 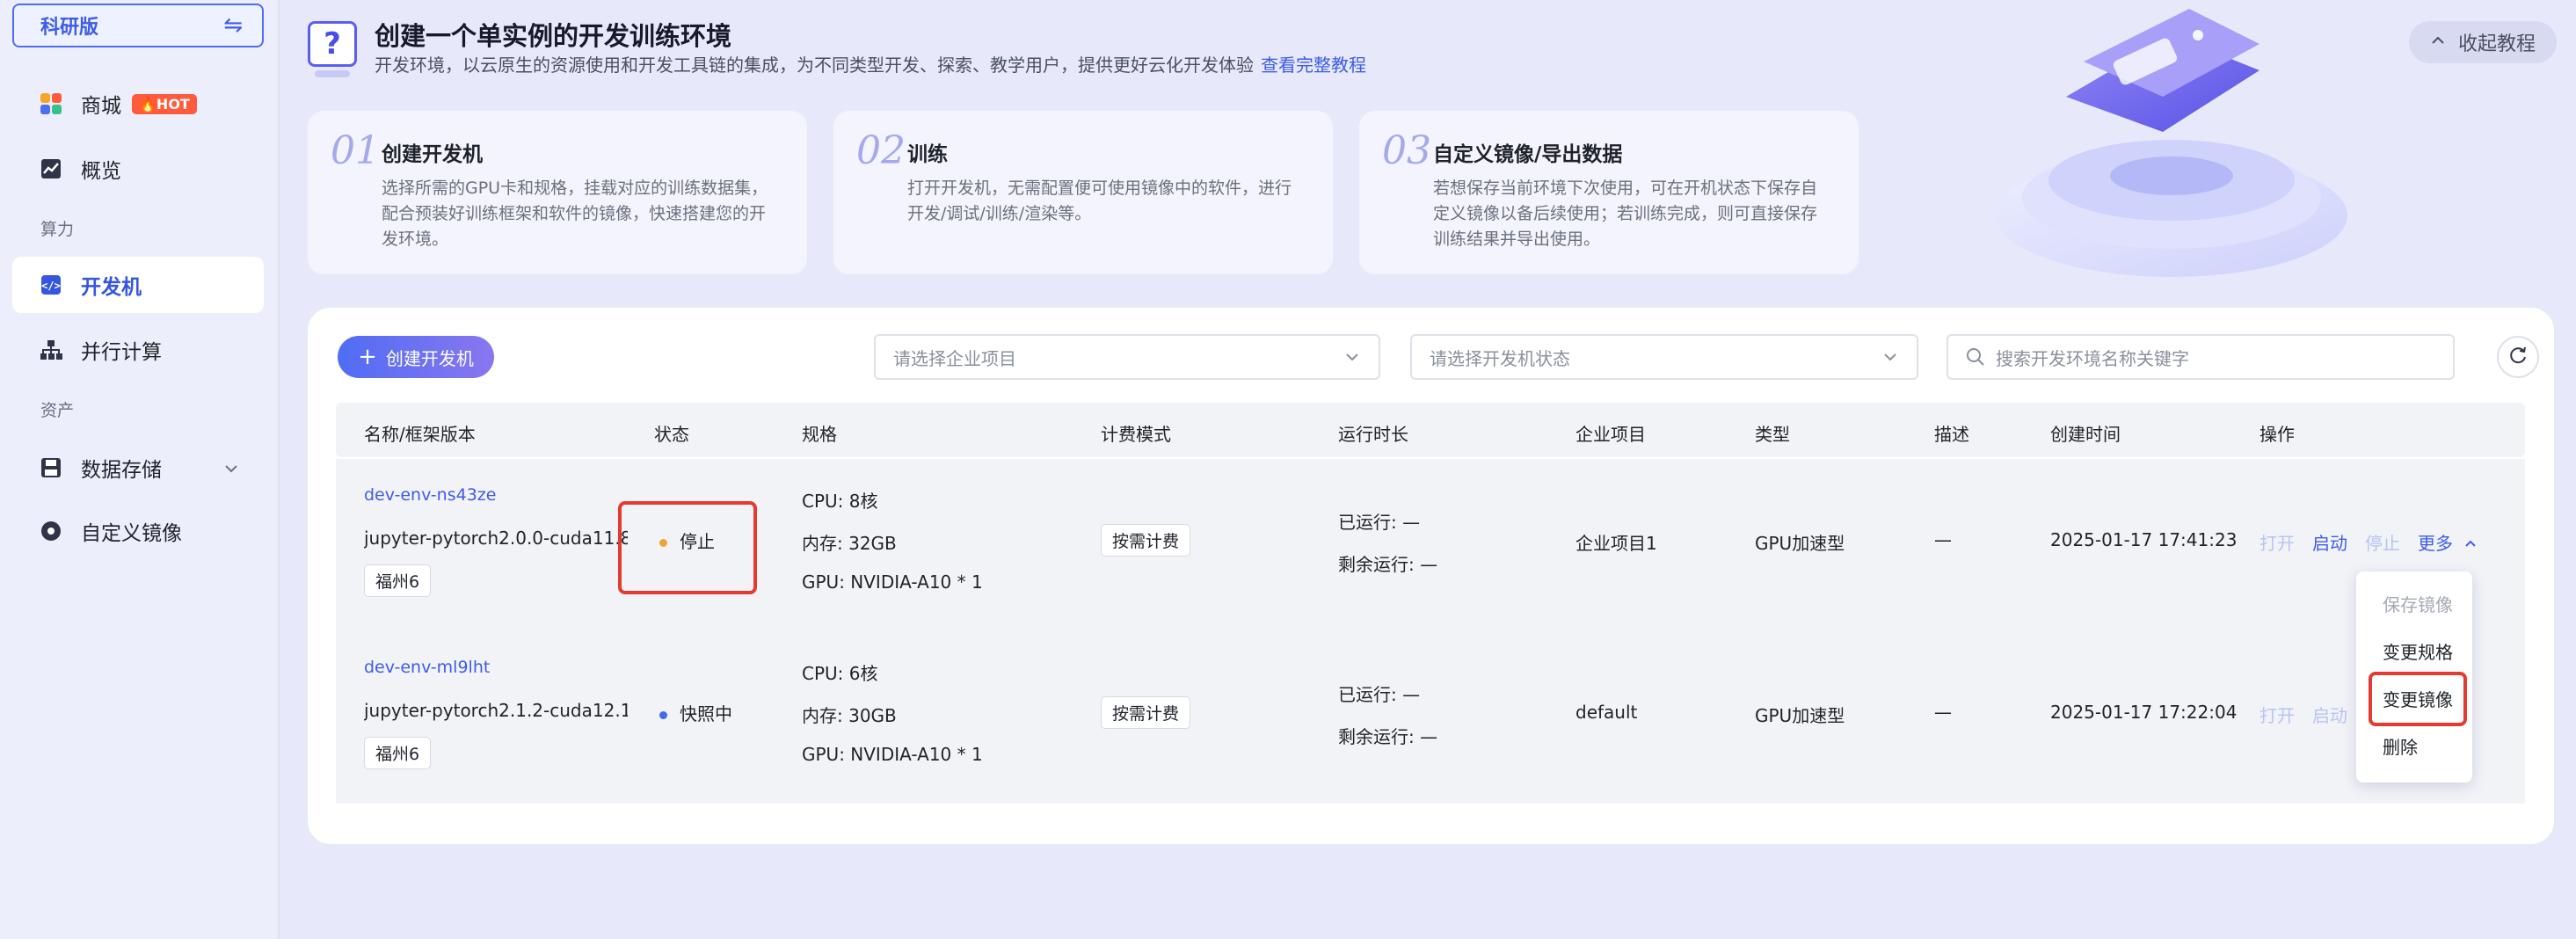 What do you see at coordinates (427, 667) in the screenshot?
I see `devmachine-name-link: dev-env-ml9lht` at bounding box center [427, 667].